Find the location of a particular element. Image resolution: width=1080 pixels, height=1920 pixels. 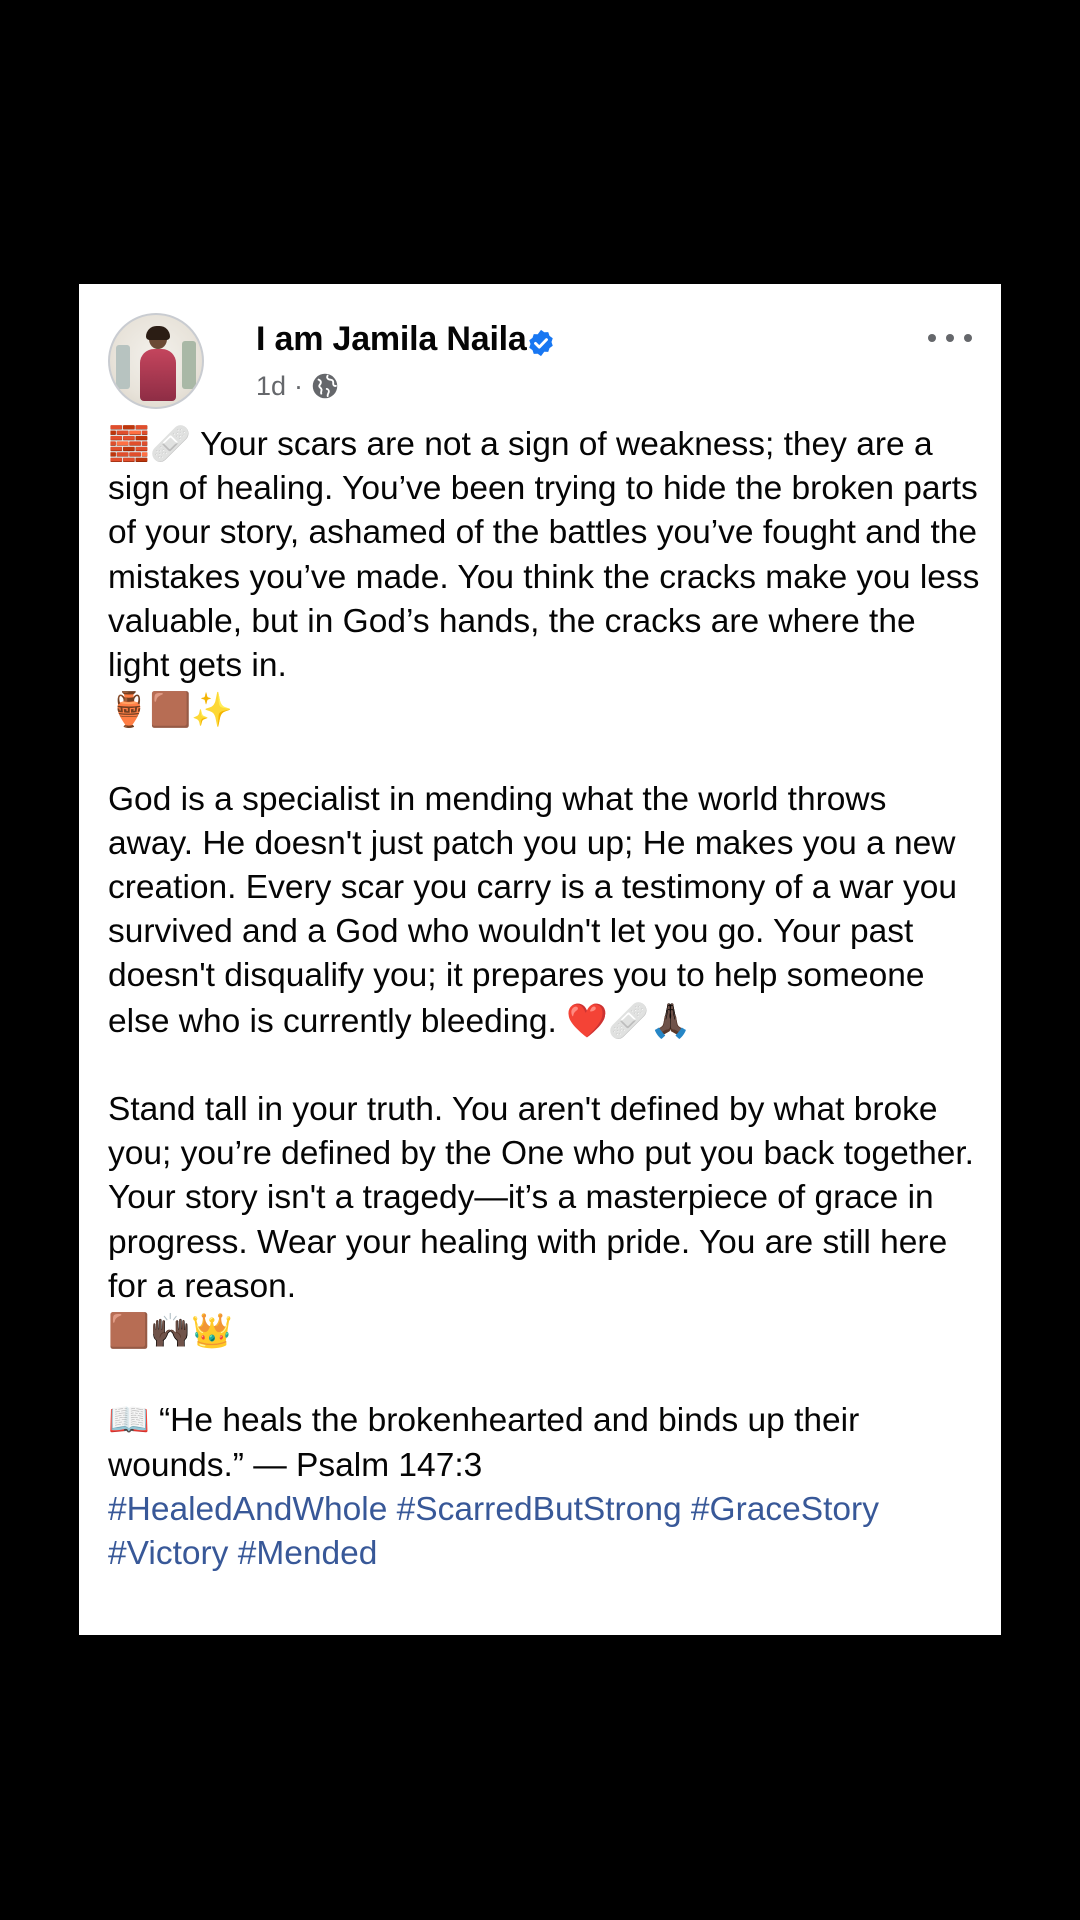

post-header: I am Jamila Naila 1d · is located at coordinates (540, 360).